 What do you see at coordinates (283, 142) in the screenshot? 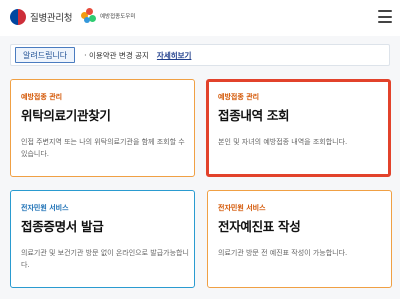
I see `card-description: 본인 및 자녀의 예방접종 내역을 조회합니다.` at bounding box center [283, 142].